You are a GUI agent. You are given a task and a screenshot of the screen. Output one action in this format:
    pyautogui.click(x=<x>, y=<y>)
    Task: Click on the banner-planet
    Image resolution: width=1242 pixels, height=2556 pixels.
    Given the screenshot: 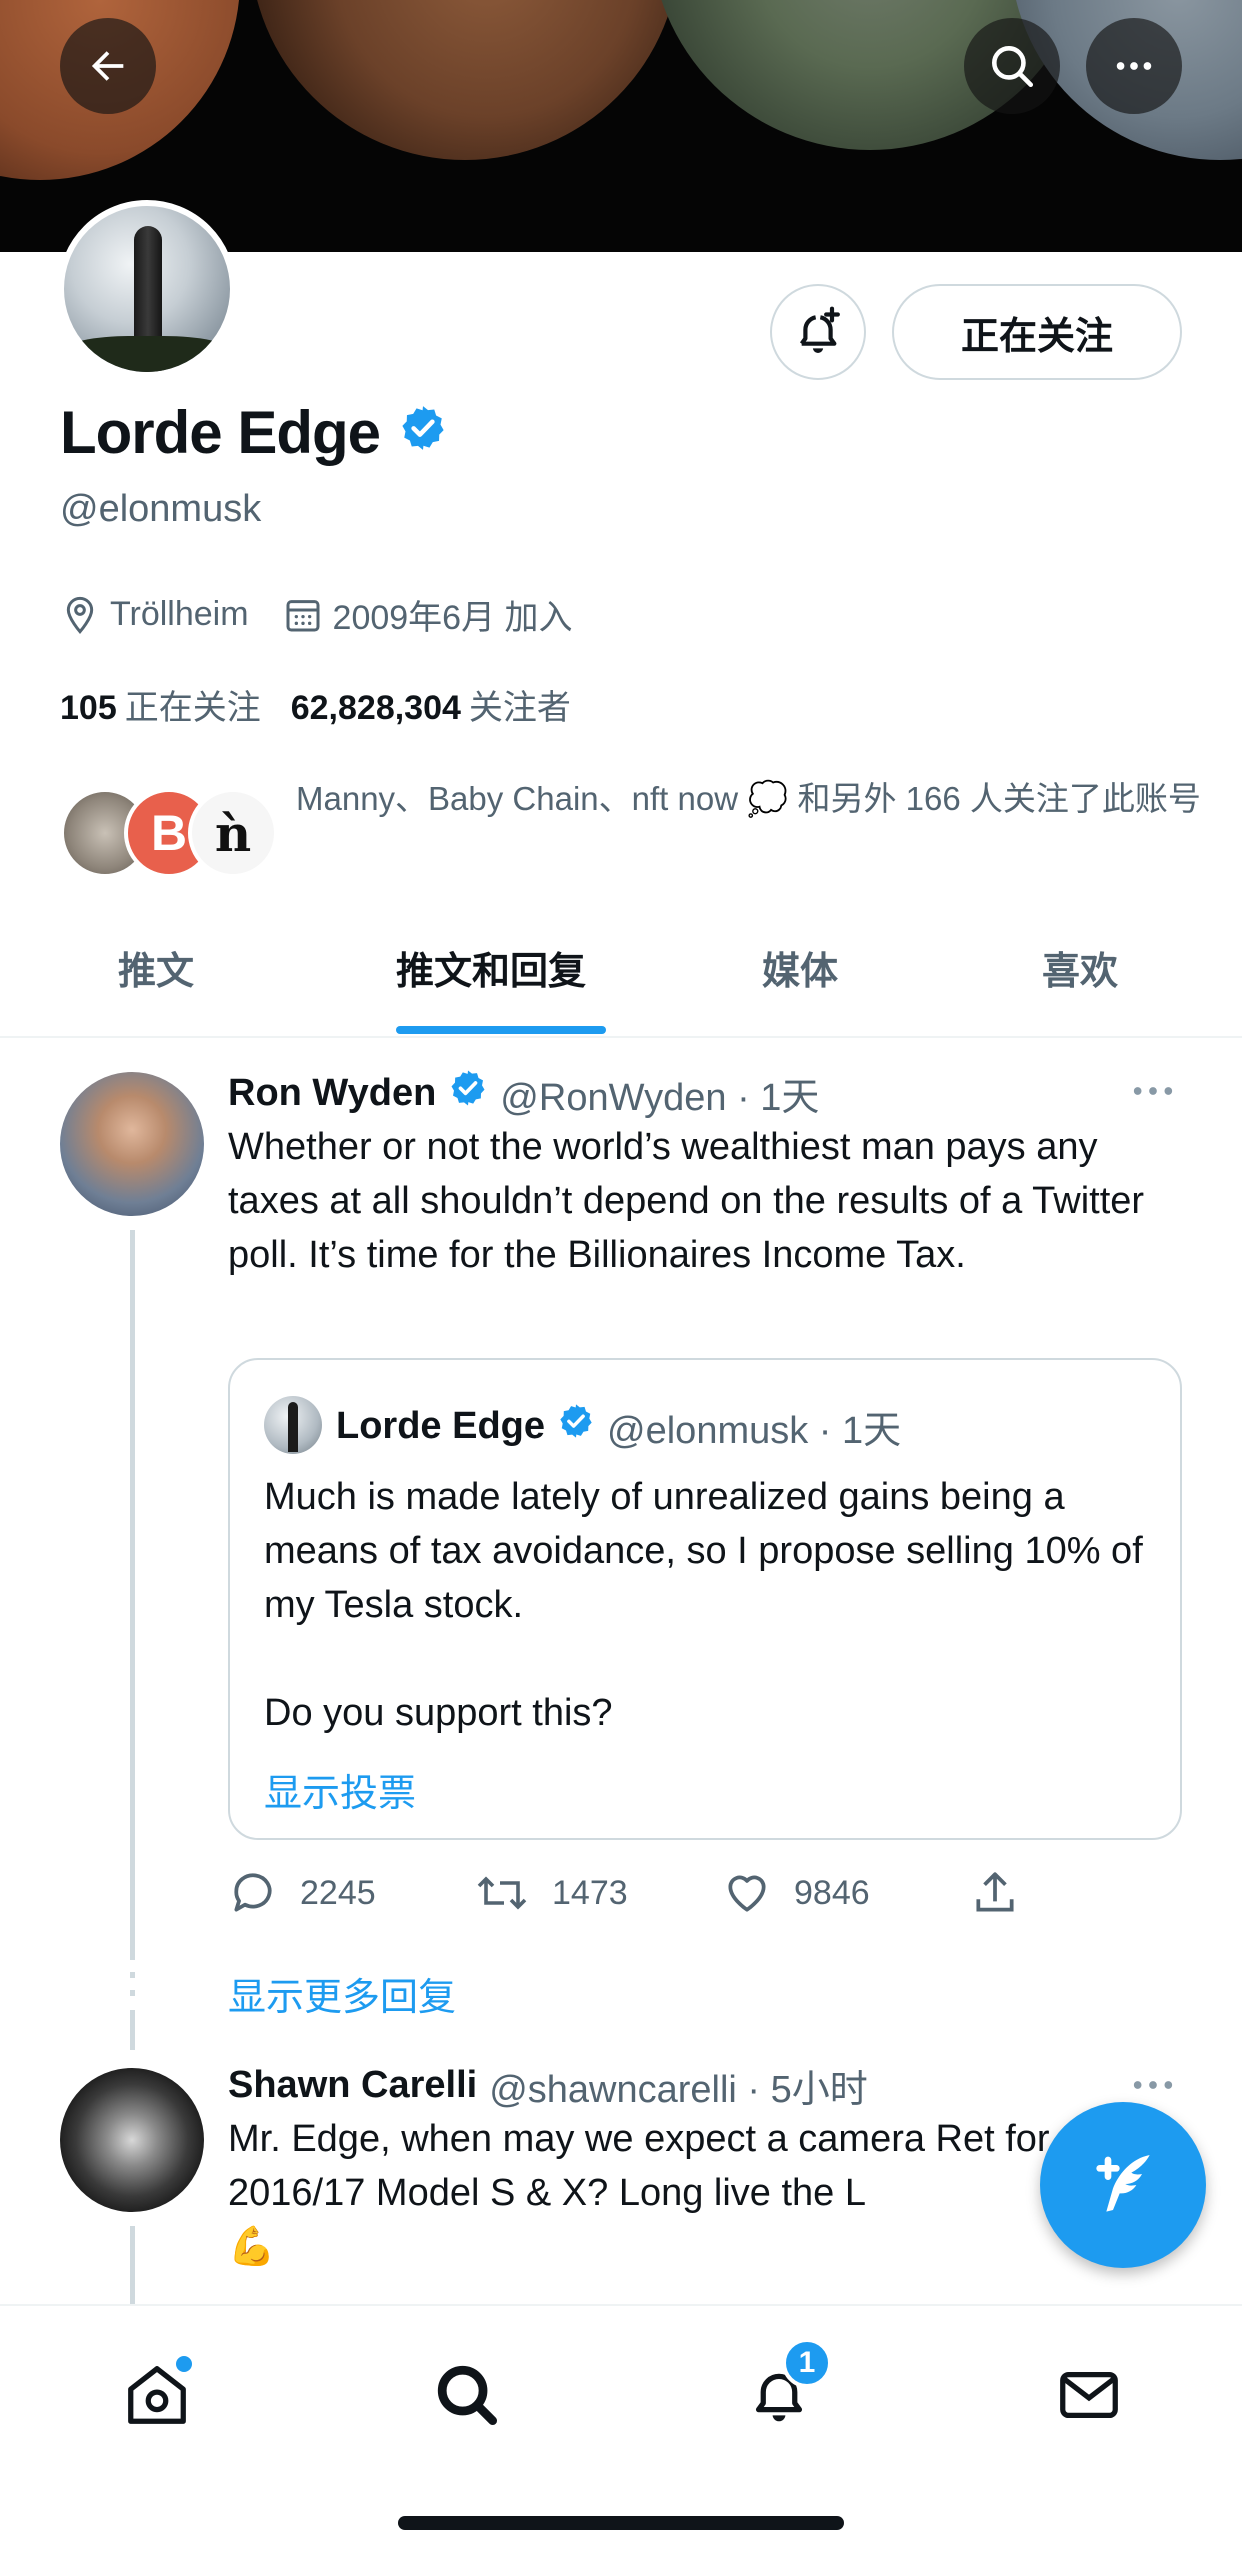 What is the action you would take?
    pyautogui.click(x=465, y=80)
    